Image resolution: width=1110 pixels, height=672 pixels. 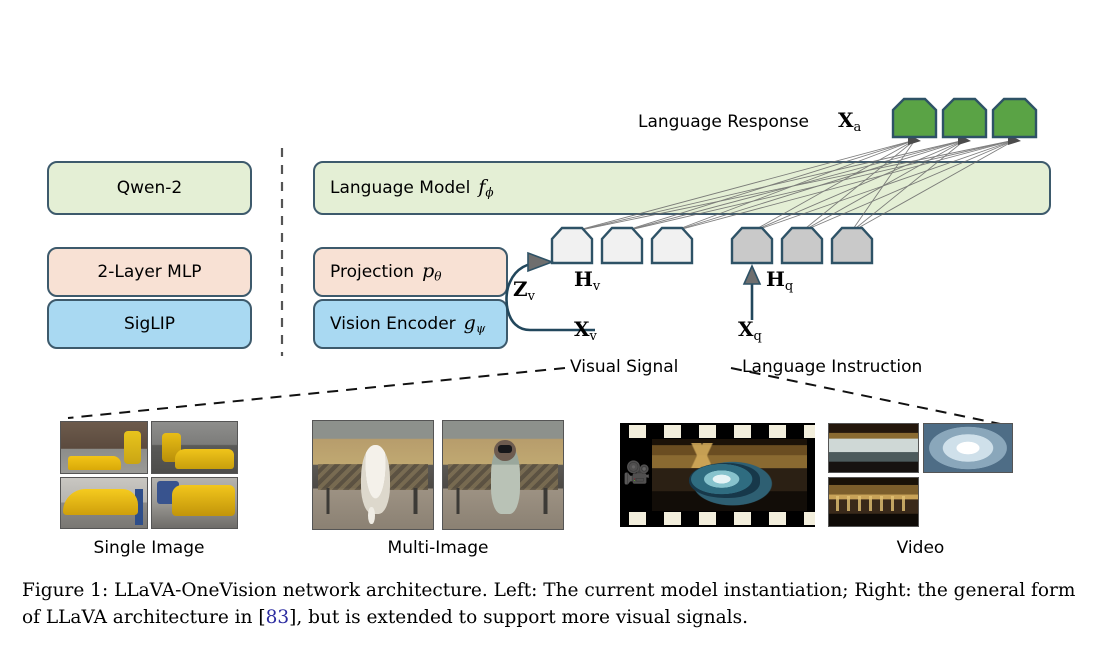 I want to click on video-filmstrip: 🎥, so click(x=717, y=475).